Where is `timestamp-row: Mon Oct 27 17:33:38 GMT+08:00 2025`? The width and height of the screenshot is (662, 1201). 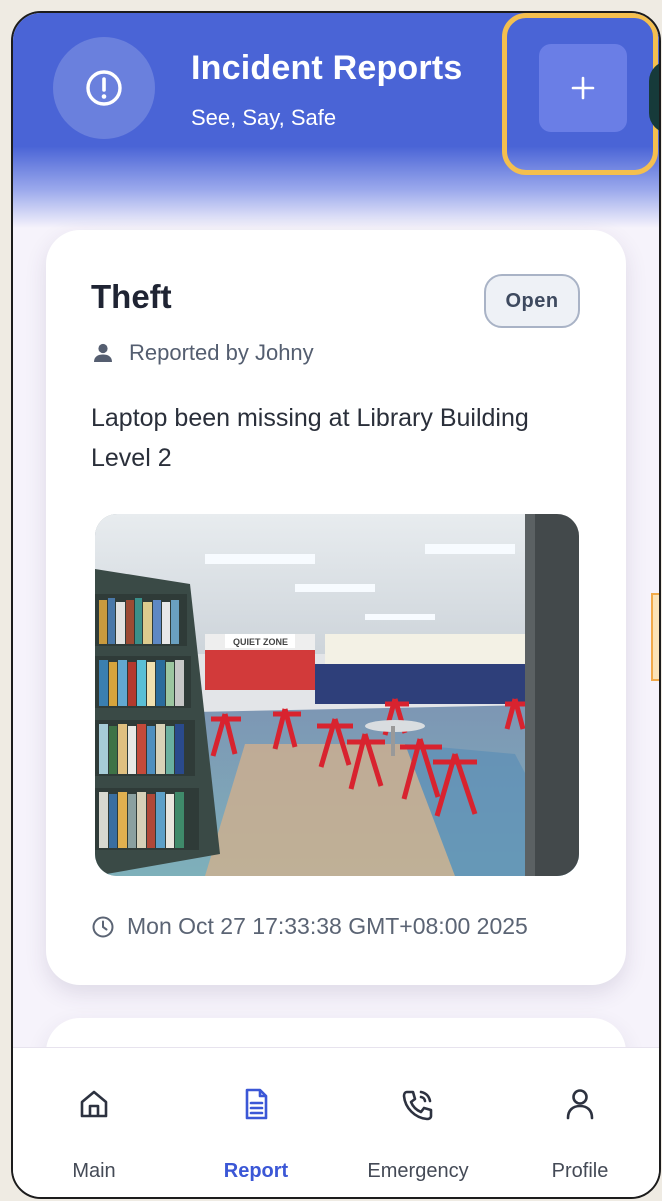
timestamp-row: Mon Oct 27 17:33:38 GMT+08:00 2025 is located at coordinates (309, 926).